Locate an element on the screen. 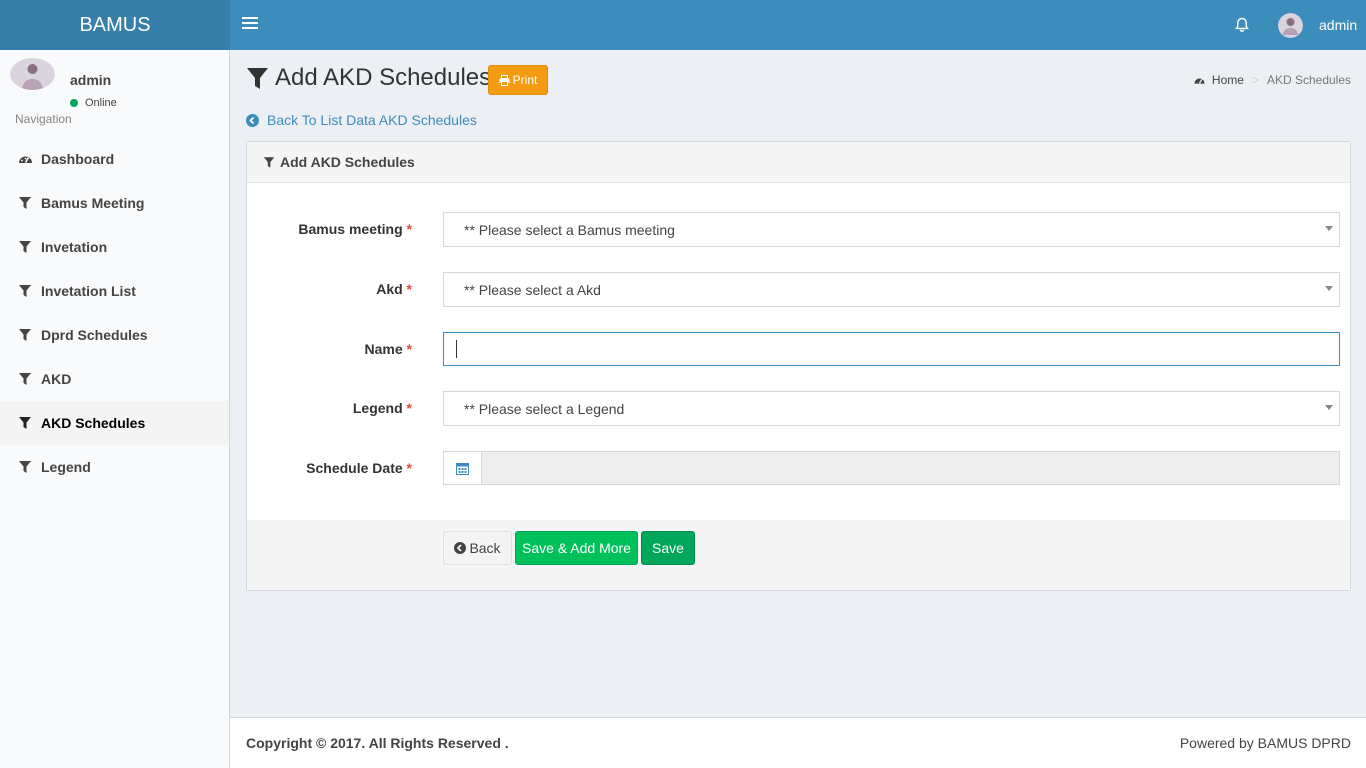 This screenshot has height=768, width=1366. sidebar-item-label: Legend is located at coordinates (66, 467).